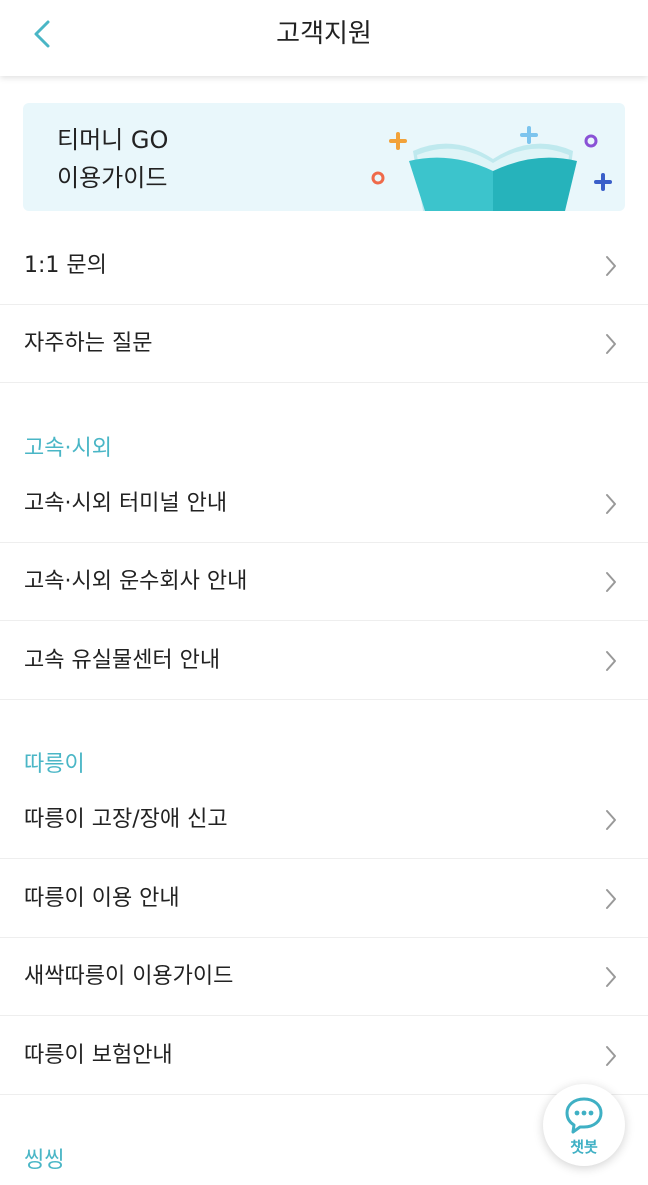 The height and width of the screenshot is (1185, 648). What do you see at coordinates (136, 581) in the screenshot?
I see `menu-item-label: 고속·시외 운수회사 안내` at bounding box center [136, 581].